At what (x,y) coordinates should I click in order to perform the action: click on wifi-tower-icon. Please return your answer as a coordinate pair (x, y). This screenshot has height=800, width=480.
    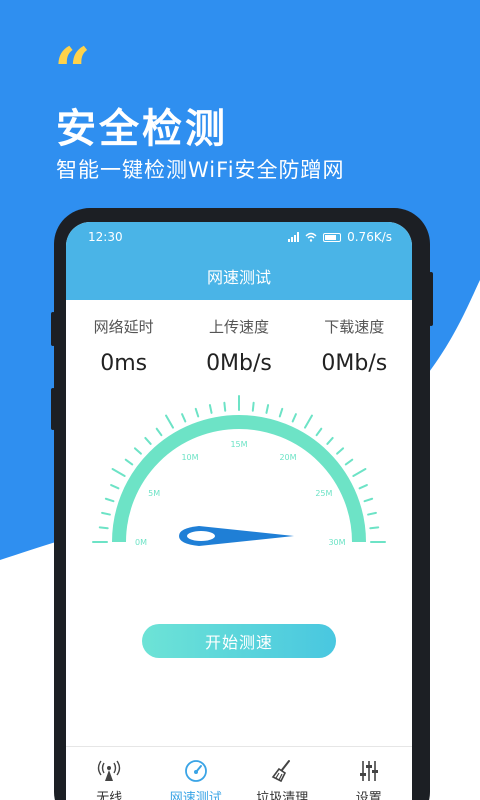
    Looking at the image, I should click on (109, 770).